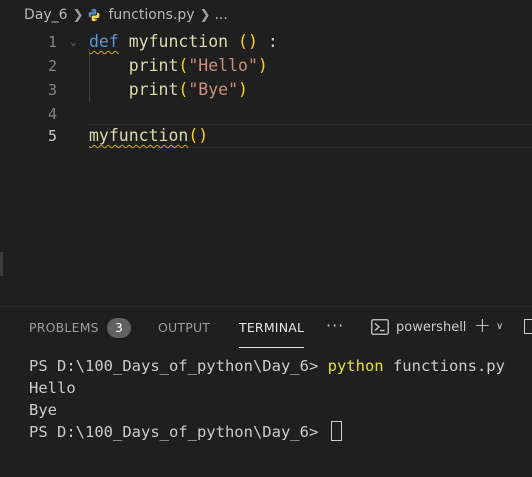 The height and width of the screenshot is (477, 532). Describe the element at coordinates (46, 15) in the screenshot. I see `breadcrumb-folder: Day_6` at that location.